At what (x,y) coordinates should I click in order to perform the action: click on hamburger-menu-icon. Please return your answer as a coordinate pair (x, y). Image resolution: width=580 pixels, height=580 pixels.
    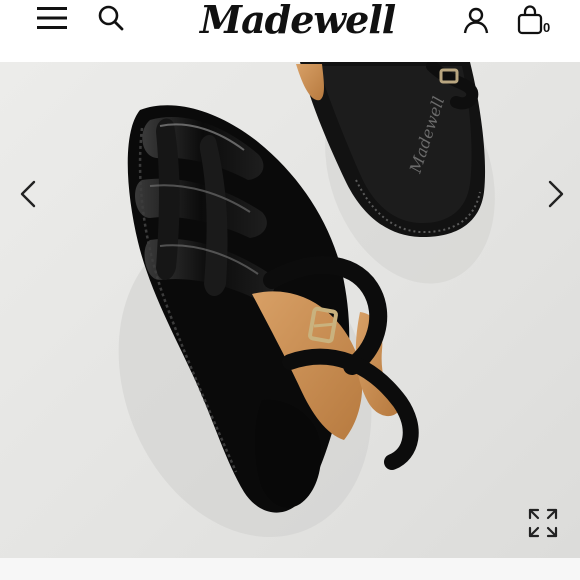
    Looking at the image, I should click on (52, 18).